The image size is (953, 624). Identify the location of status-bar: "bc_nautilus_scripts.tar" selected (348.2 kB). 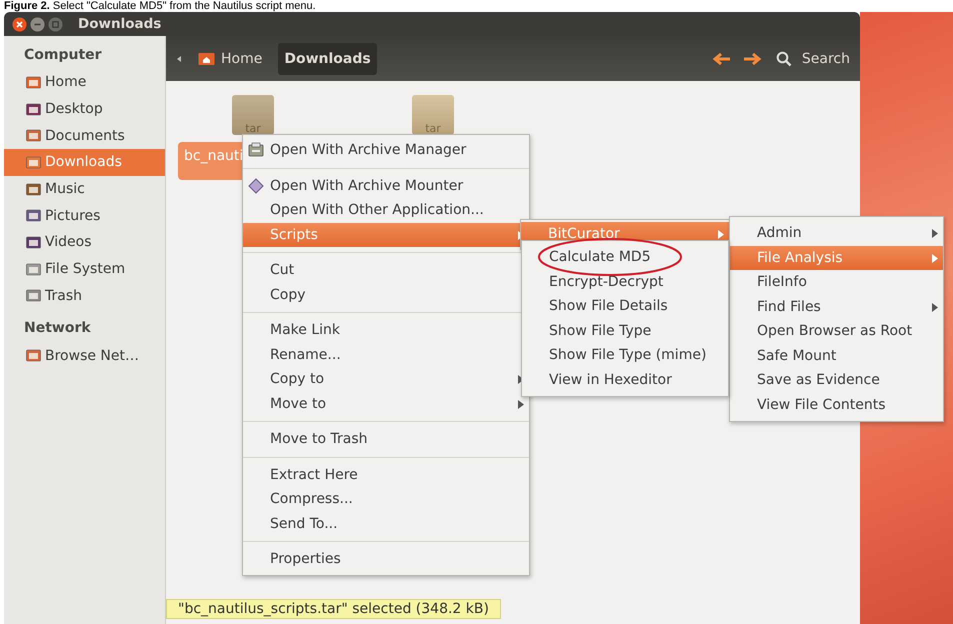
(333, 609).